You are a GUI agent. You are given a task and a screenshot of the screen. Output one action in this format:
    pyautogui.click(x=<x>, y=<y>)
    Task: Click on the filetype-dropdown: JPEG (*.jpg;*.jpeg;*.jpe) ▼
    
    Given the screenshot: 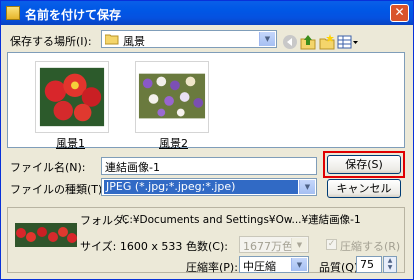 What is the action you would take?
    pyautogui.click(x=209, y=187)
    